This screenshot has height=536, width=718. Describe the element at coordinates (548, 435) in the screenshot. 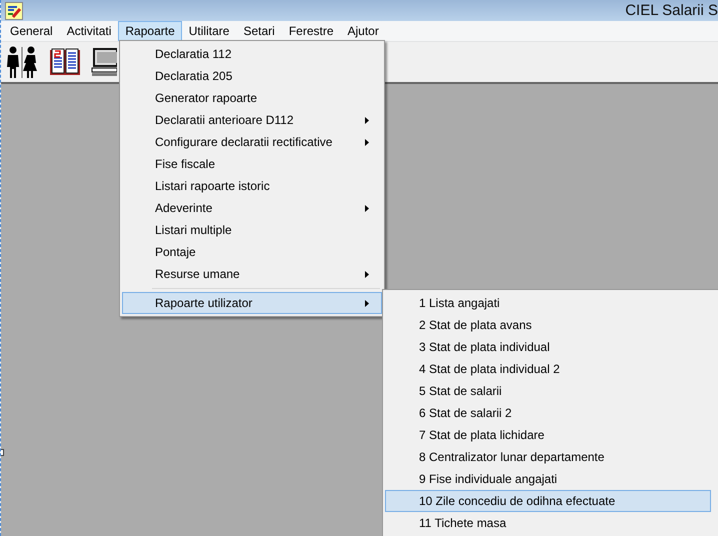

I see `menu-item: 7 Stat de plata lichidare` at that location.